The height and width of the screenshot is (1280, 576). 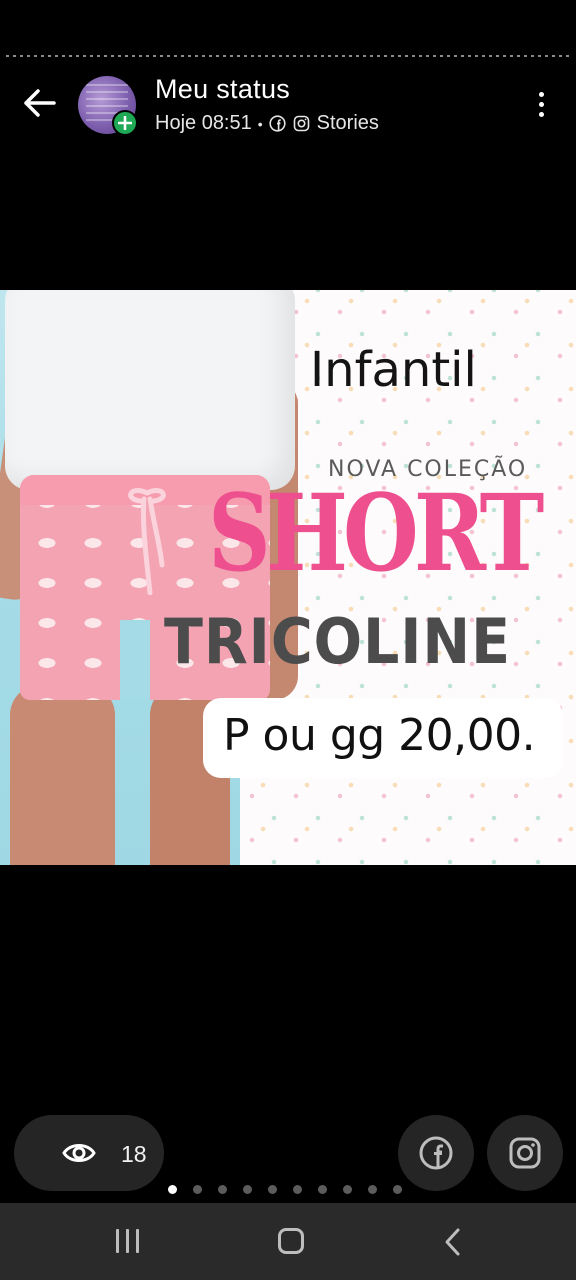 What do you see at coordinates (117, 1241) in the screenshot?
I see `recents-icon` at bounding box center [117, 1241].